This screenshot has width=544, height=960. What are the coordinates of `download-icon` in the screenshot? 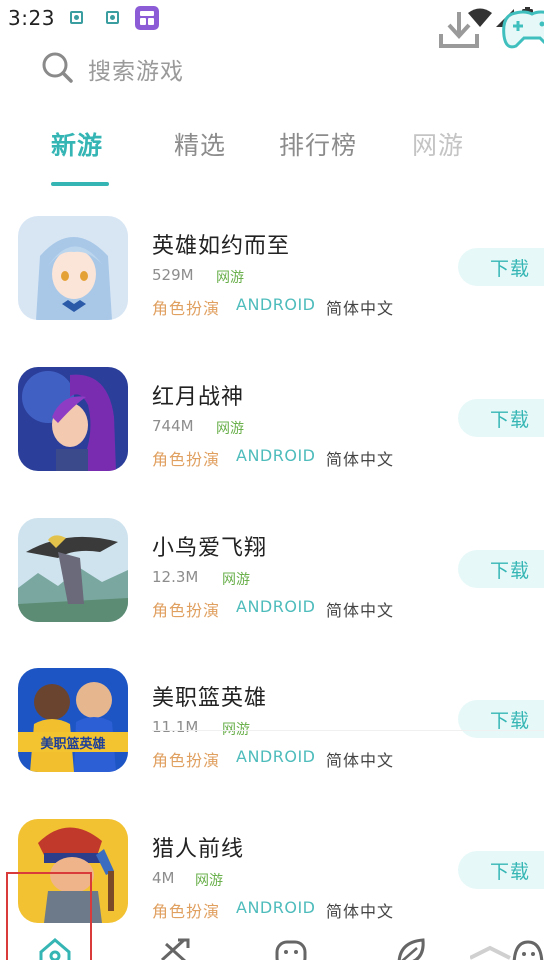 It's located at (459, 29).